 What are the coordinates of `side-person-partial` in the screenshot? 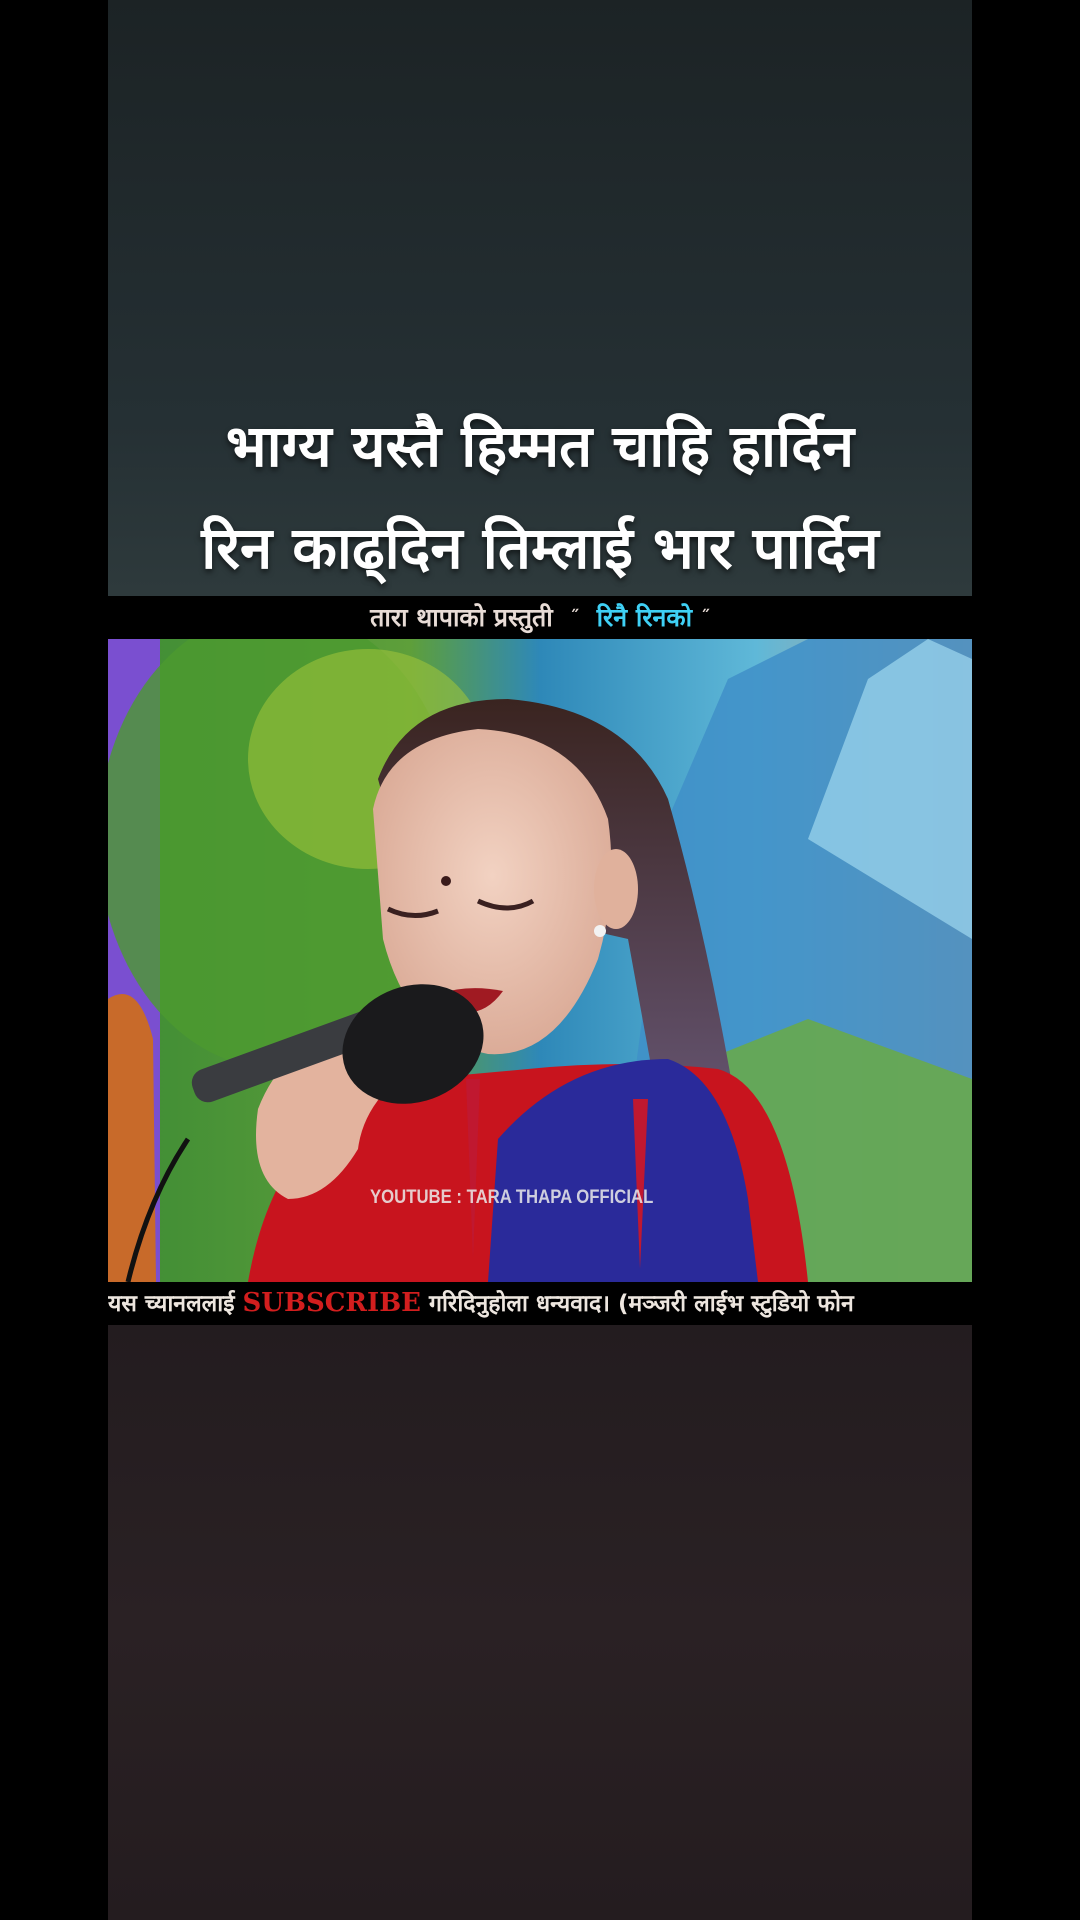 It's located at (132, 1138).